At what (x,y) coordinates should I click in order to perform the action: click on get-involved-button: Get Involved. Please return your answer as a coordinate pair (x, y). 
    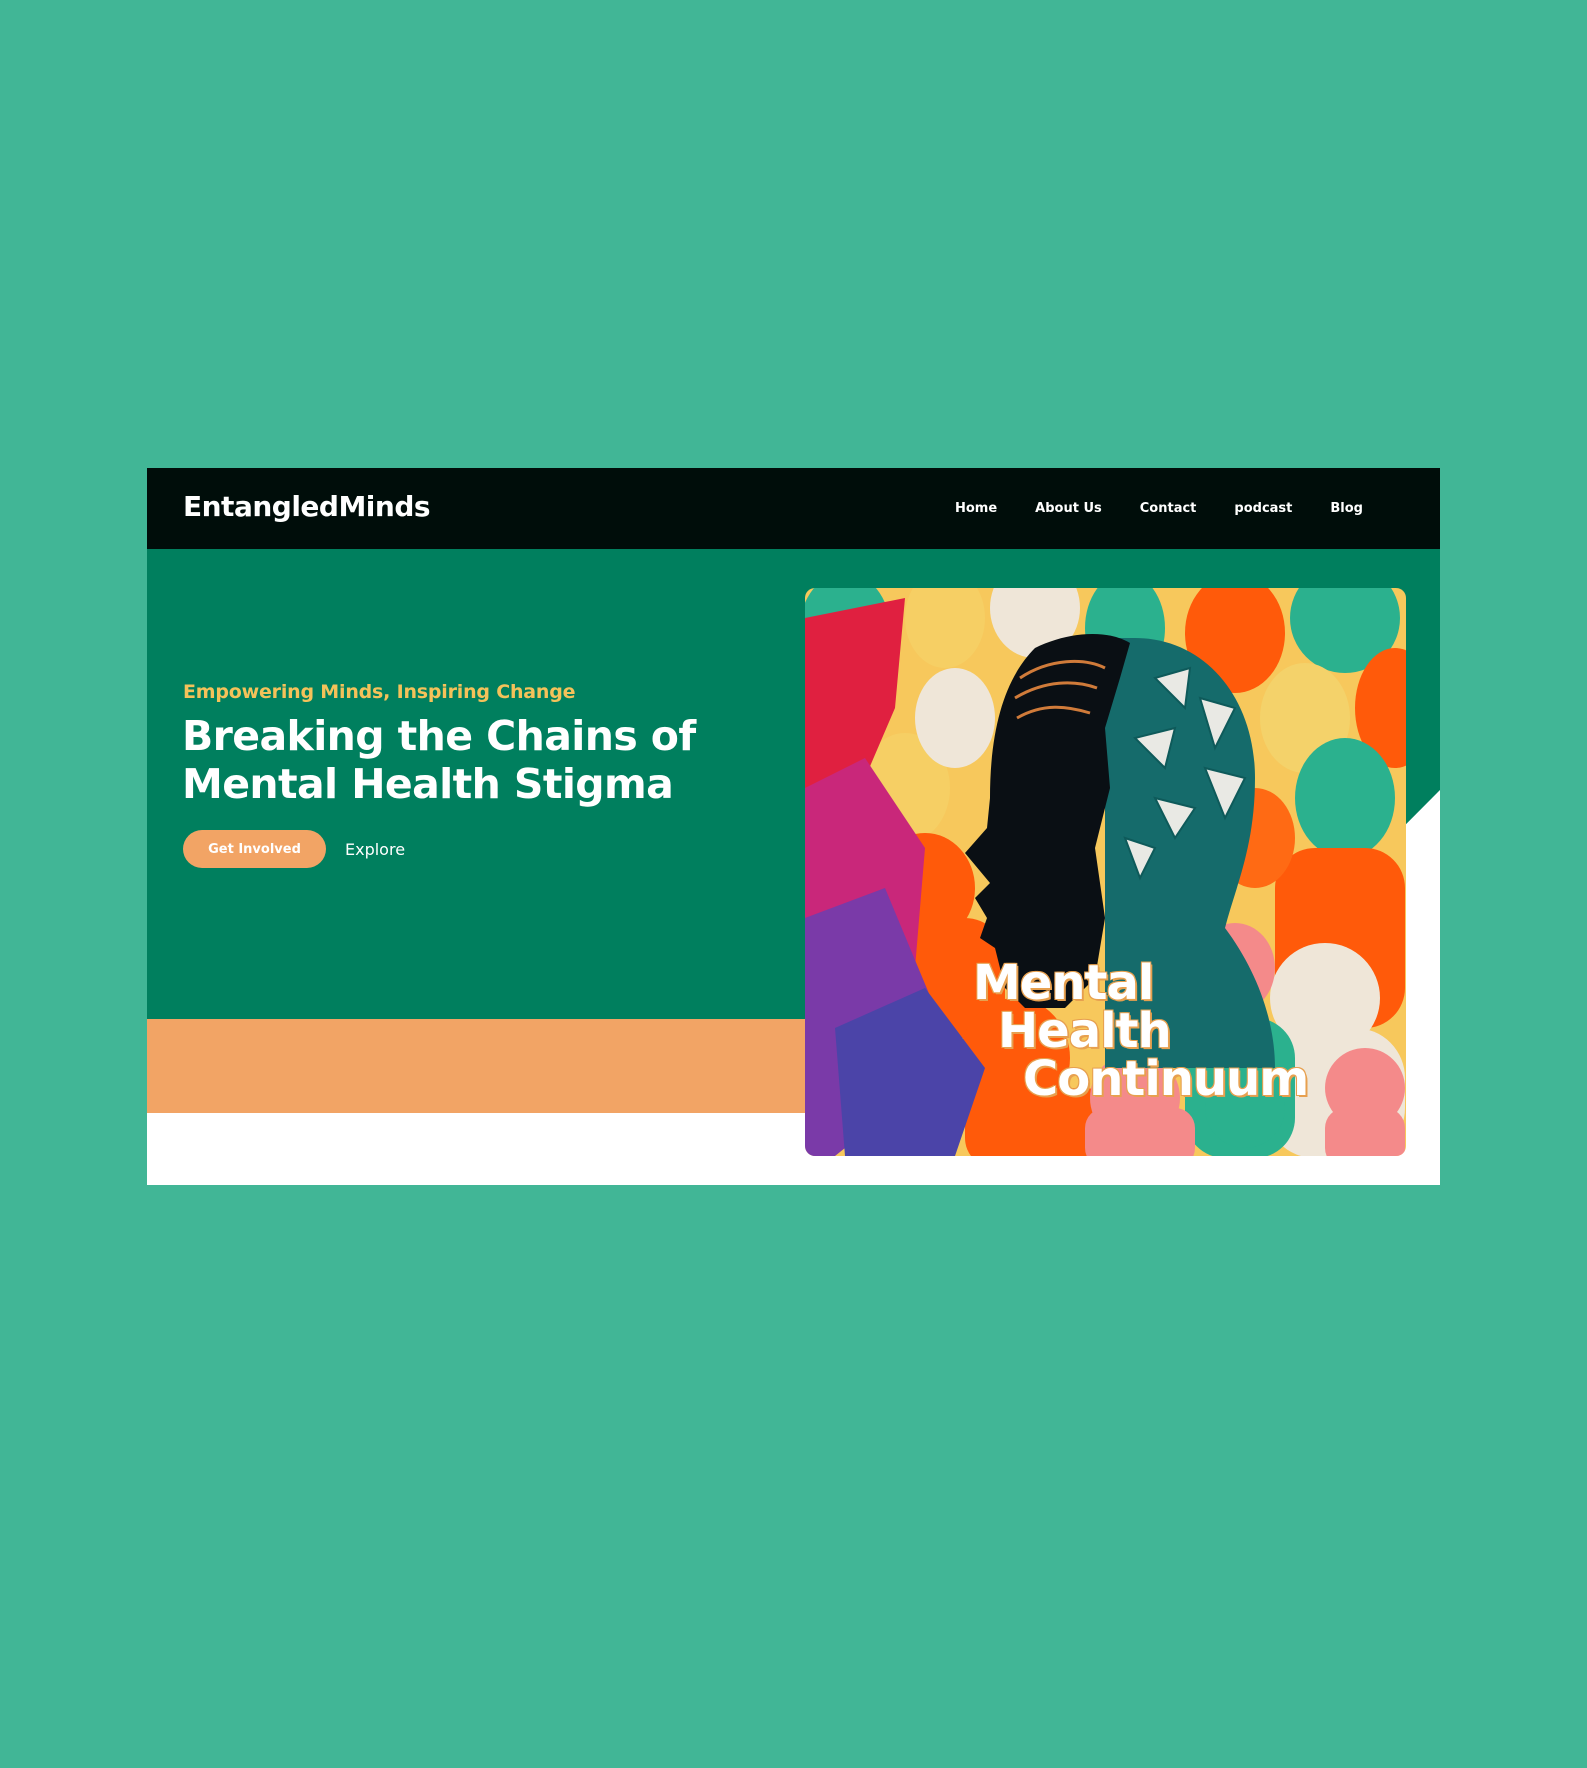
    Looking at the image, I should click on (254, 849).